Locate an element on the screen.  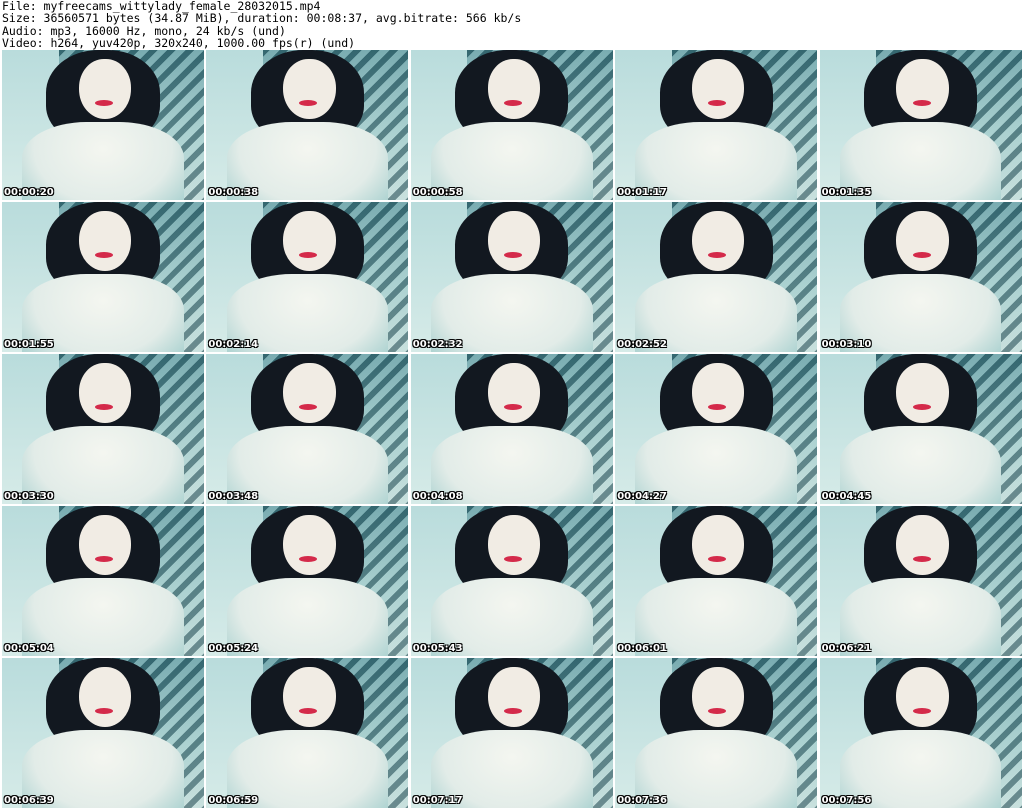
thumbnail-timestamp: 00:03:30 is located at coordinates (29, 496).